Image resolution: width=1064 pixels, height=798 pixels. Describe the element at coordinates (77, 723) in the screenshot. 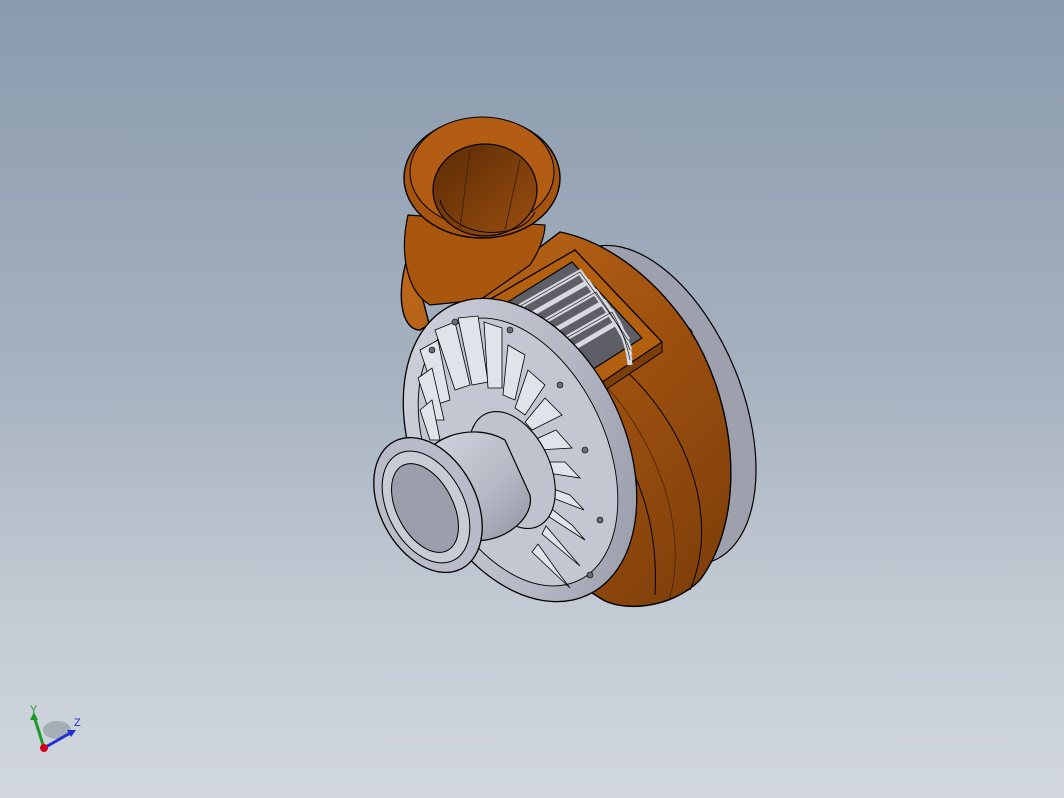

I see `z-axis-label: Z` at that location.